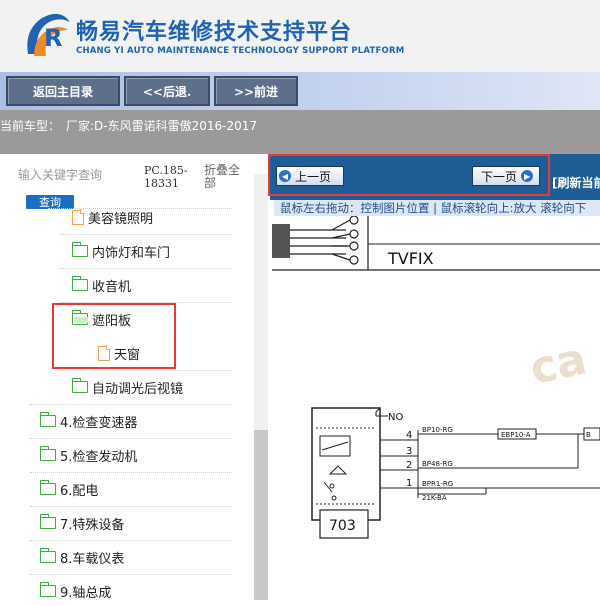 This screenshot has height=606, width=600. Describe the element at coordinates (434, 498) in the screenshot. I see `wire-label: 21K-BA` at that location.